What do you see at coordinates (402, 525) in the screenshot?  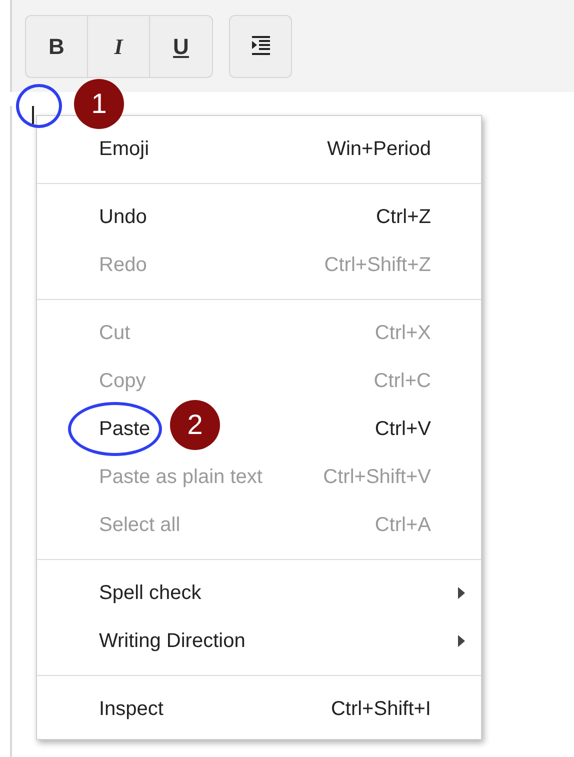 I see `shortcut-label: Ctrl+A` at bounding box center [402, 525].